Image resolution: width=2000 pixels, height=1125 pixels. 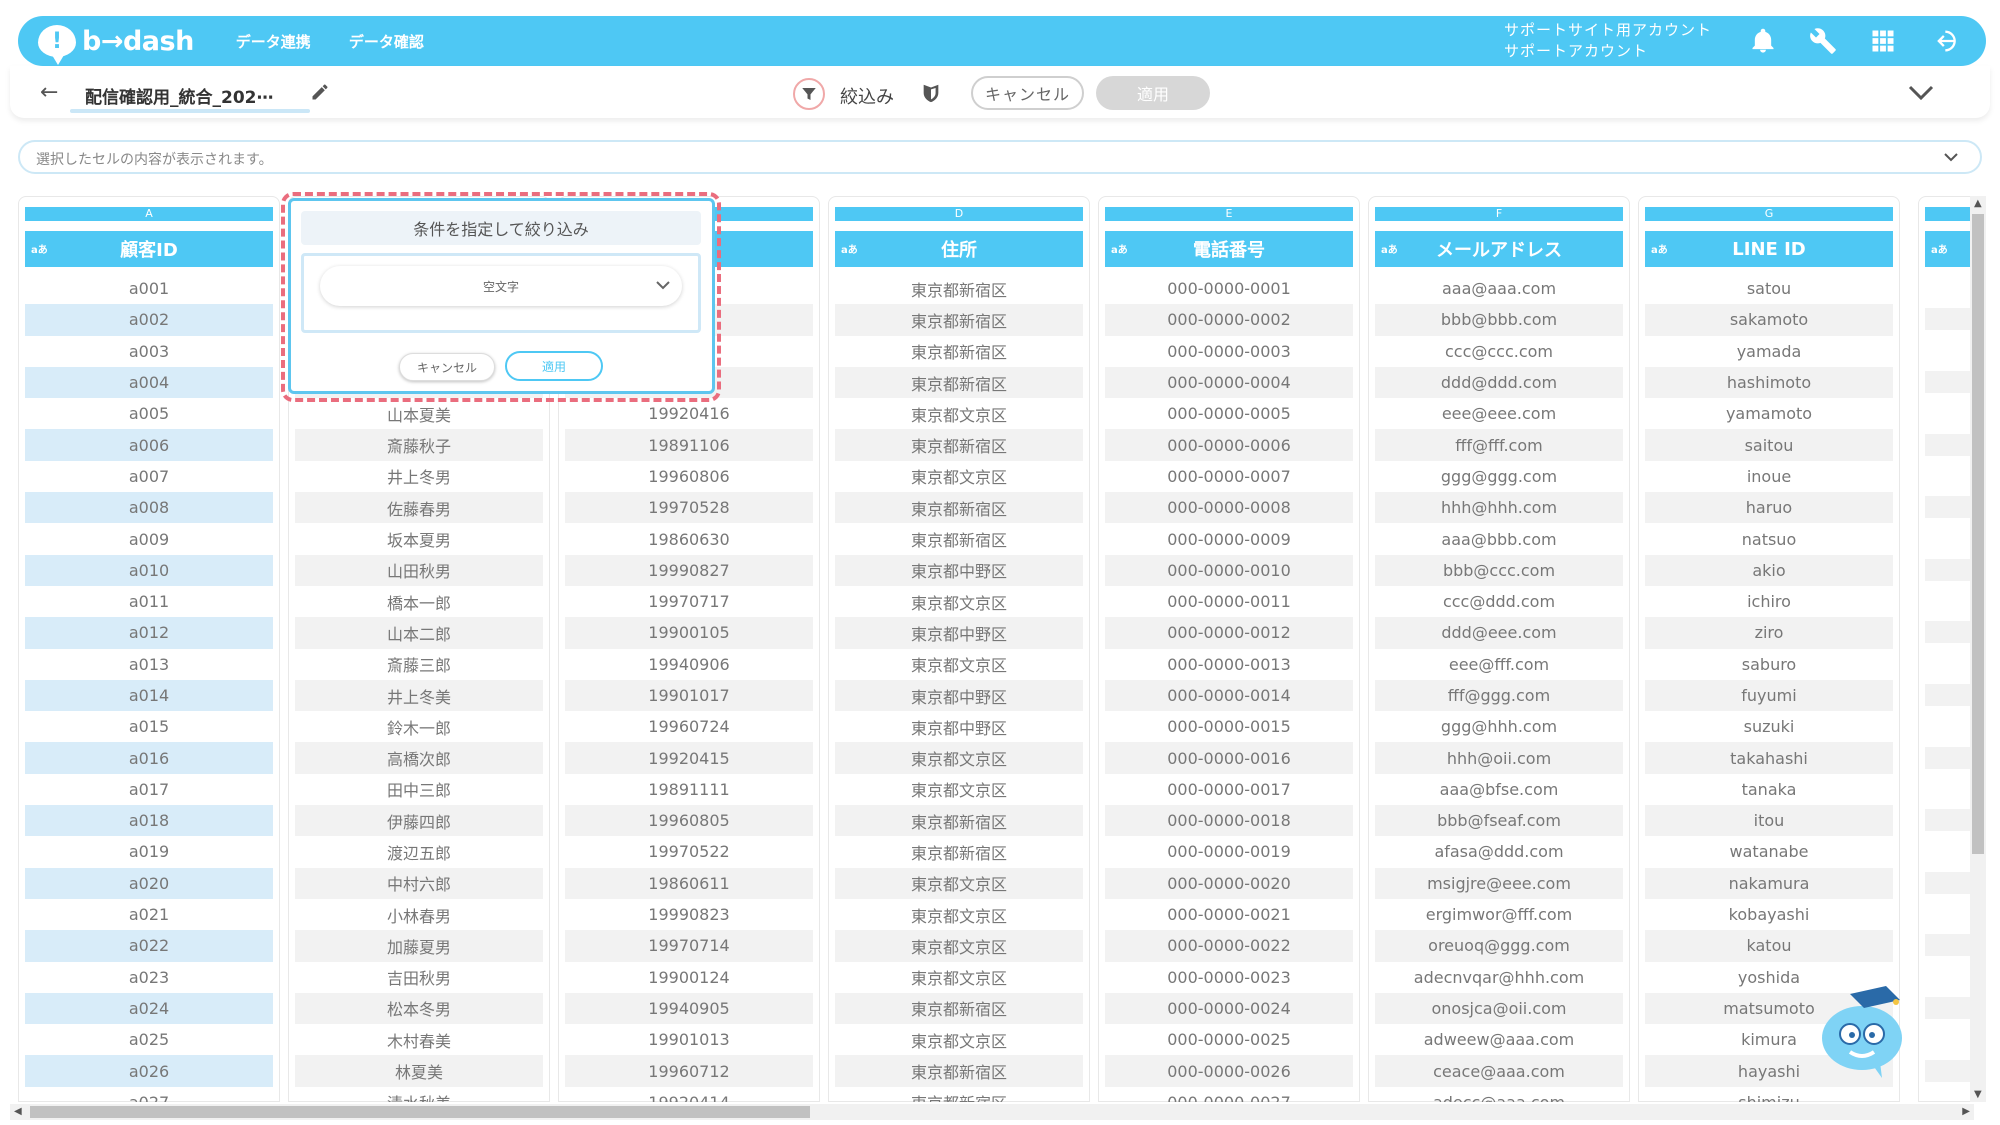 I want to click on table-cell: 小林春男, so click(x=419, y=914).